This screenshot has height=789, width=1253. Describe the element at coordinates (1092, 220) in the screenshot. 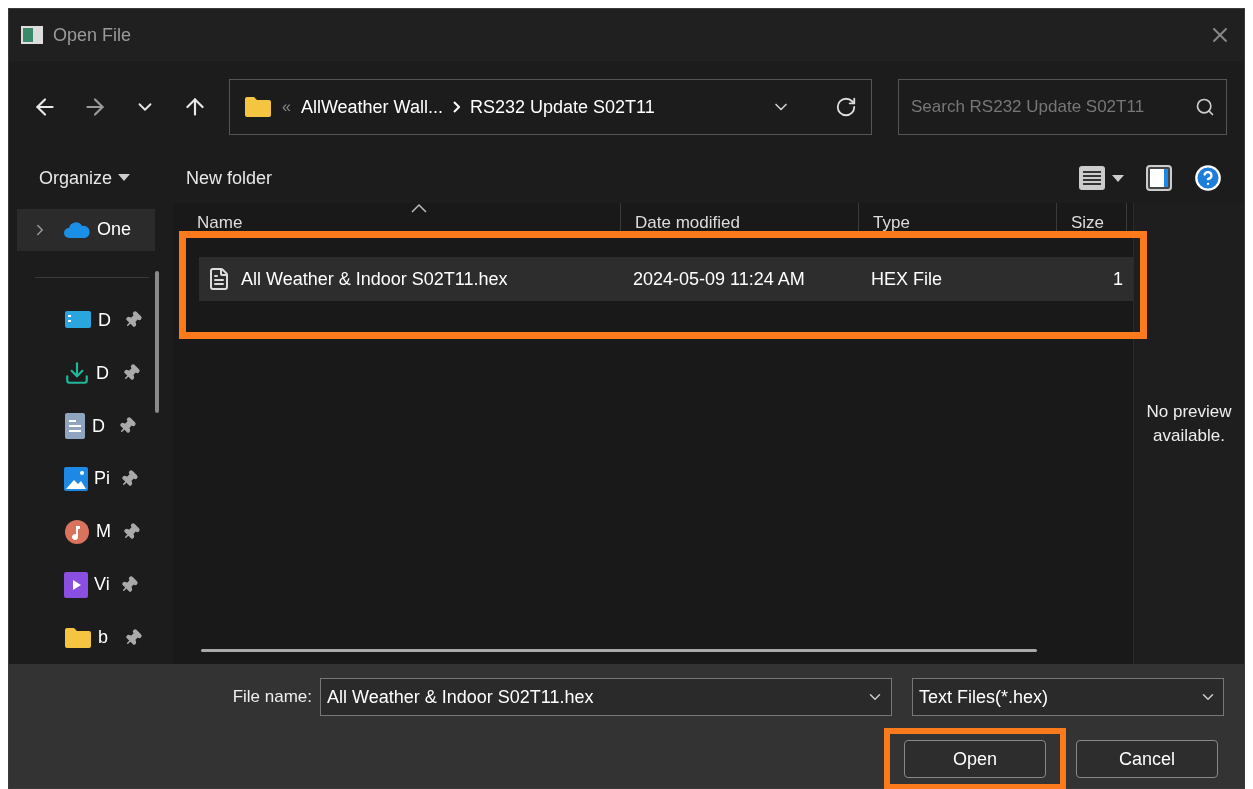

I see `column-header: Size` at that location.